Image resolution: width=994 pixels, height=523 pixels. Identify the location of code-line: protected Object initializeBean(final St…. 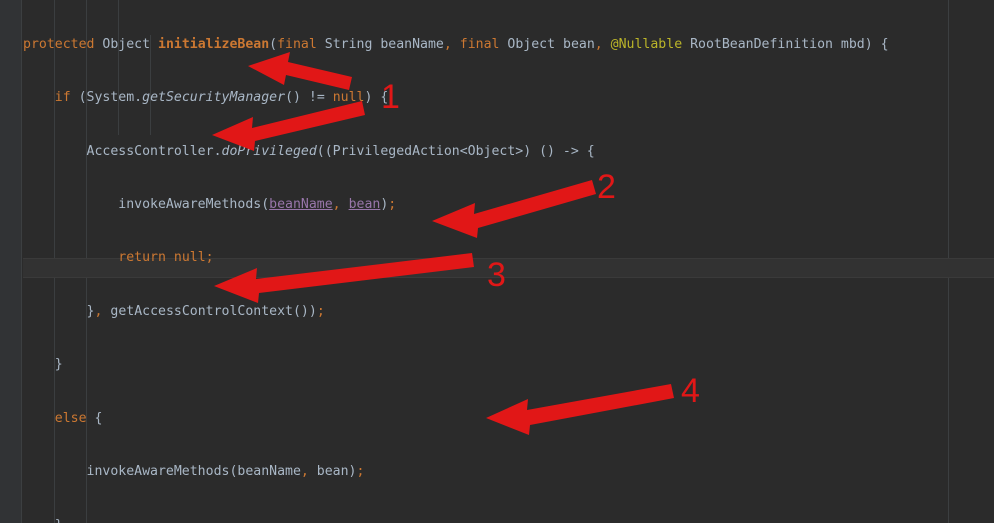
(456, 44).